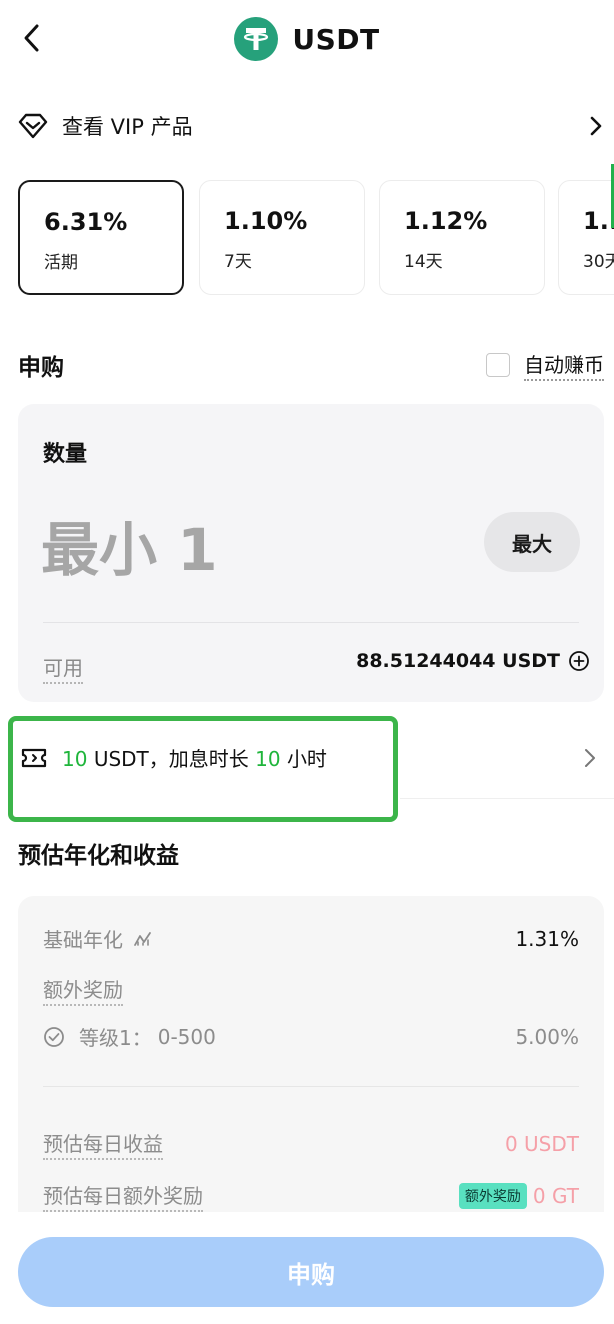  What do you see at coordinates (103, 1144) in the screenshot?
I see `daily-earnings-label: 预估每日收益` at bounding box center [103, 1144].